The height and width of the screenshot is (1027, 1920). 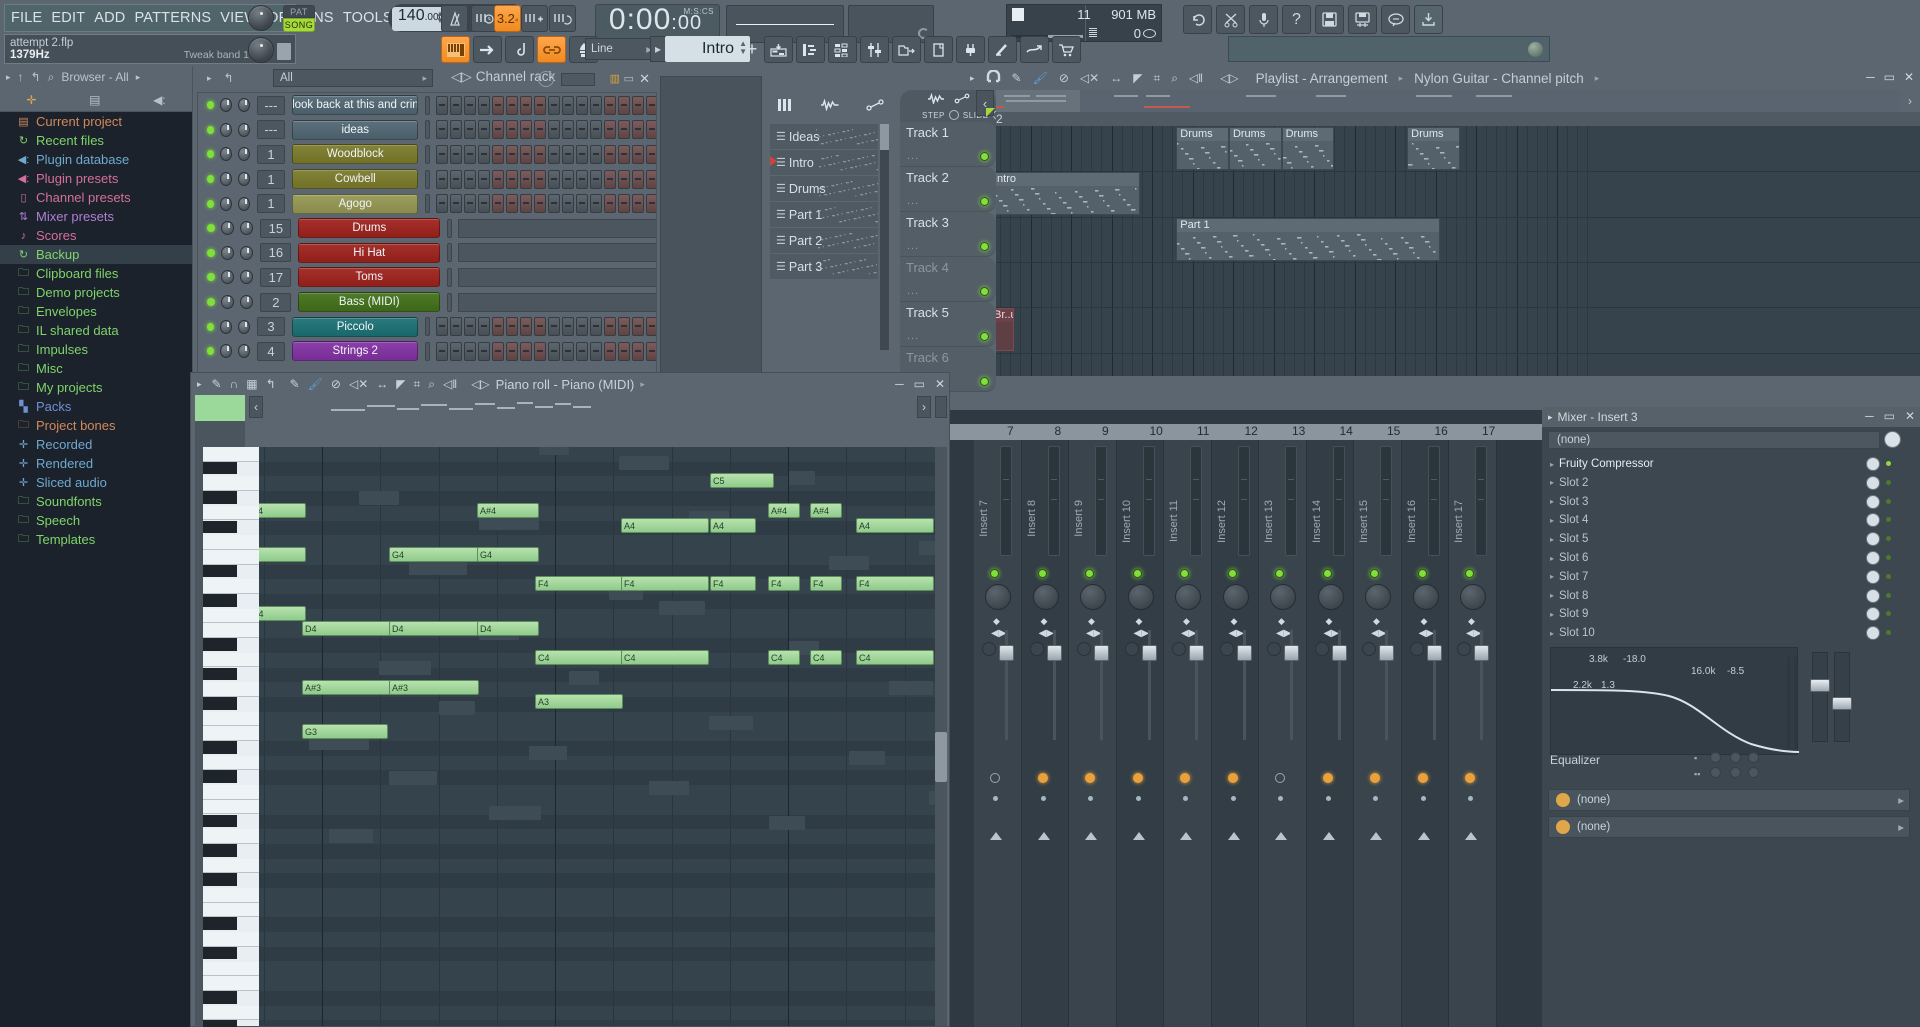 I want to click on mixer-updown-icon: ◆, so click(x=1471, y=621).